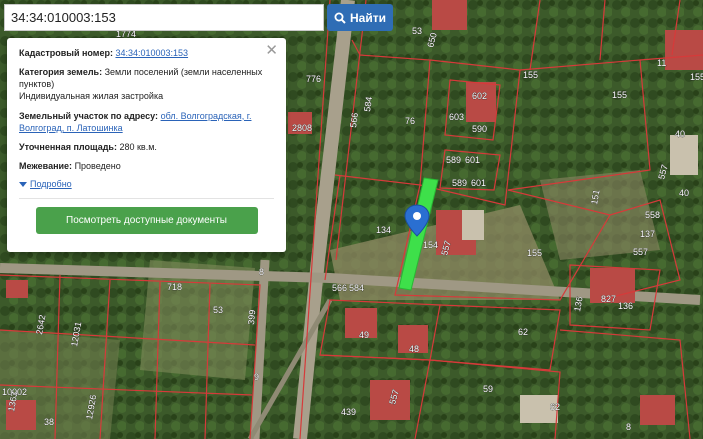  What do you see at coordinates (340, 18) in the screenshot?
I see `search-icon` at bounding box center [340, 18].